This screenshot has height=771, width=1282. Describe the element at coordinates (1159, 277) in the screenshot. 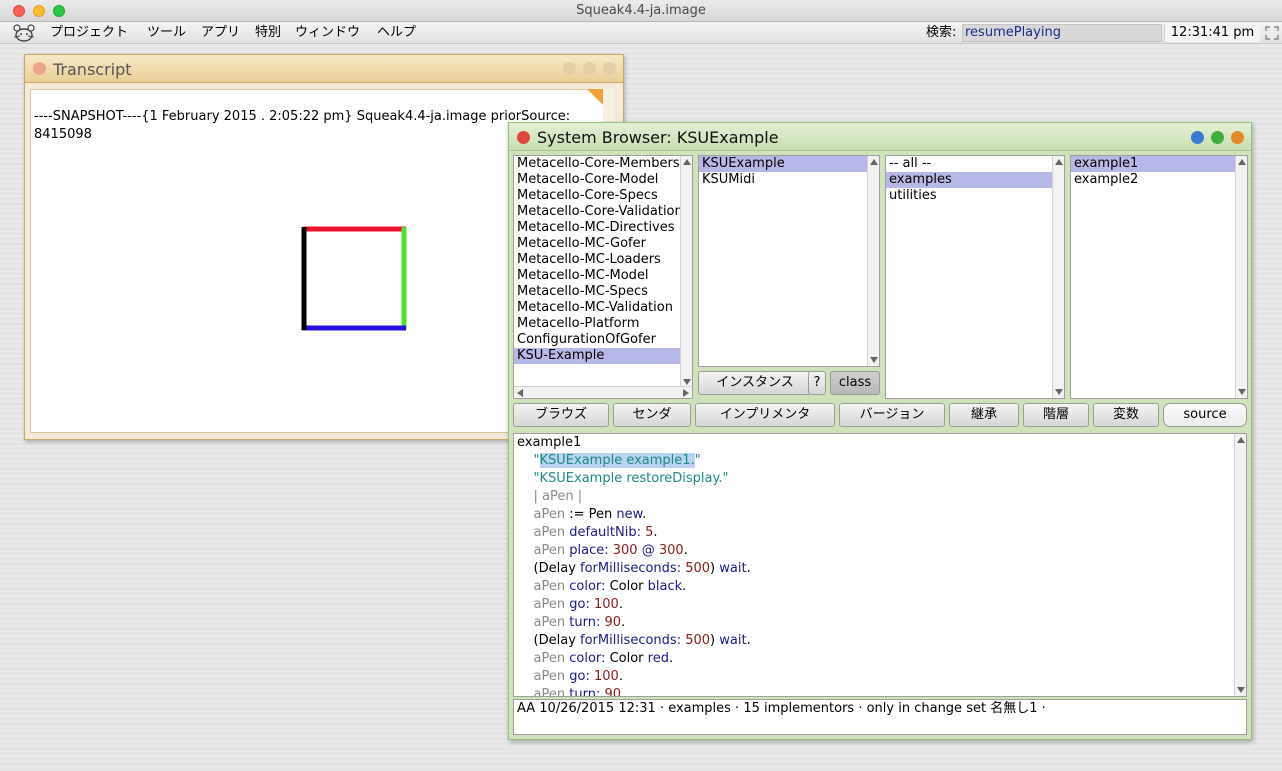

I see `method-list: example1 example2` at that location.